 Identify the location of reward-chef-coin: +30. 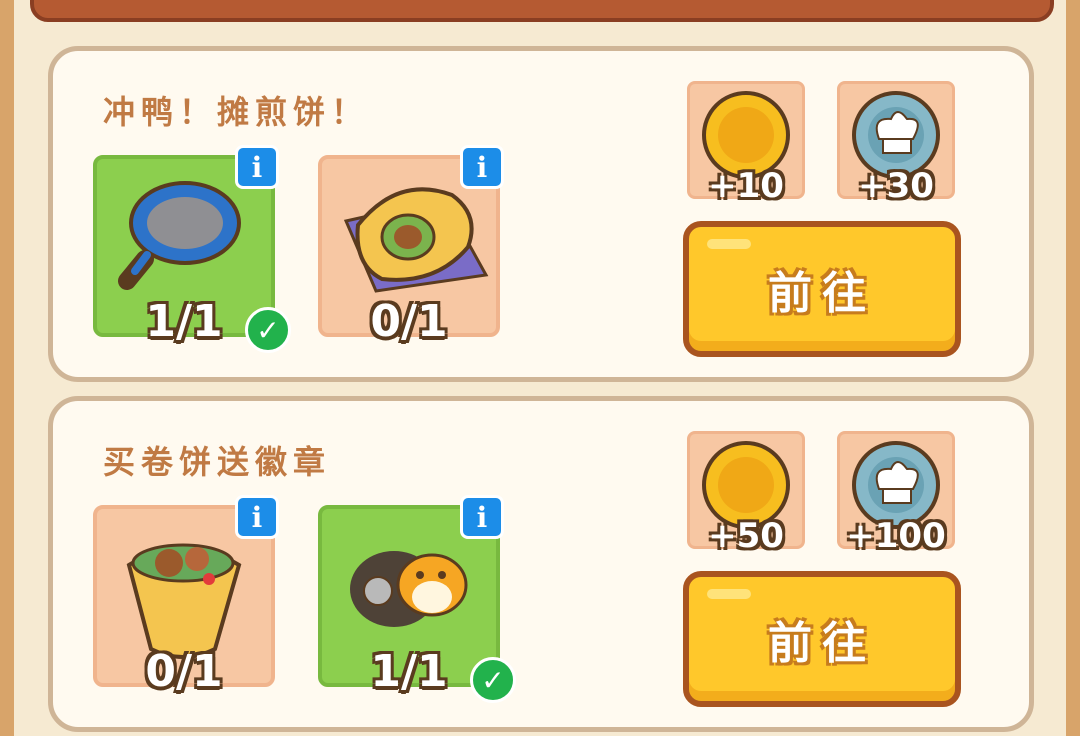
(896, 143).